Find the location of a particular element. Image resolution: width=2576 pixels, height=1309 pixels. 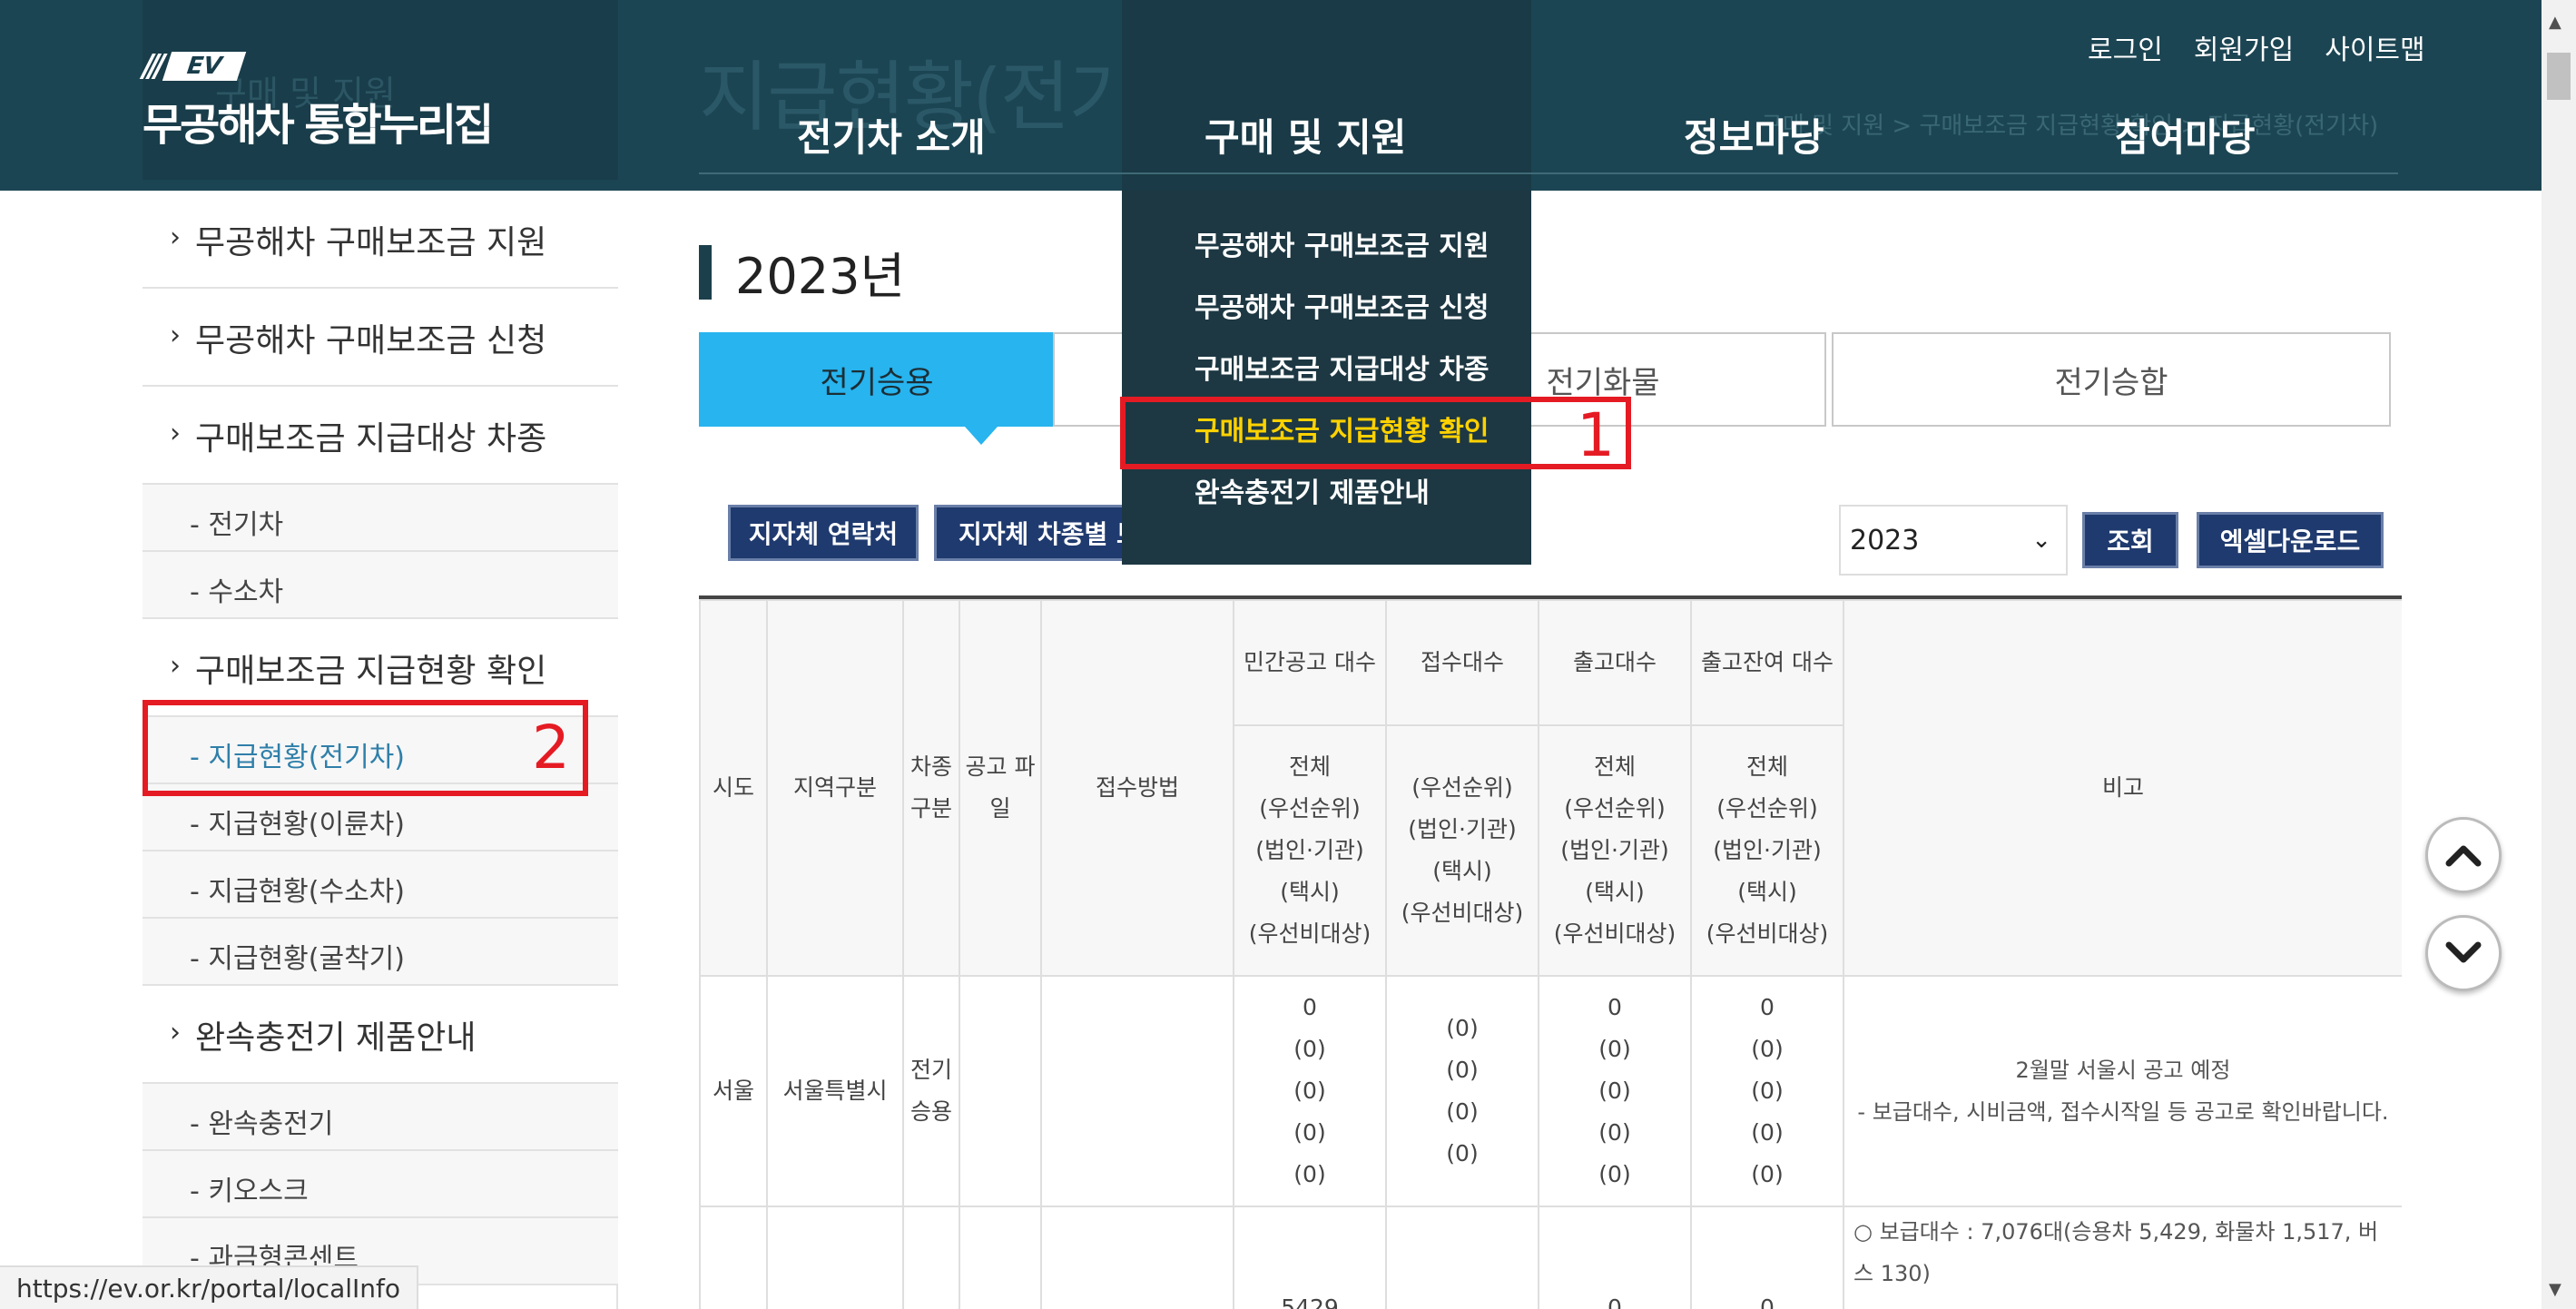

ev-logo-mark: /// EV is located at coordinates (195, 66).